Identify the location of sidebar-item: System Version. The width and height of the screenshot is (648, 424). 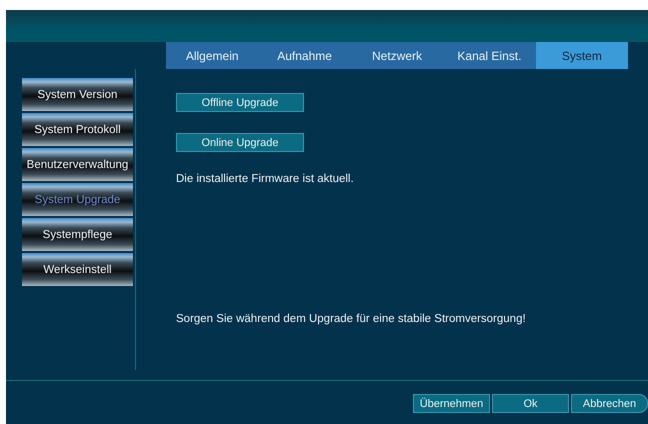
(77, 94).